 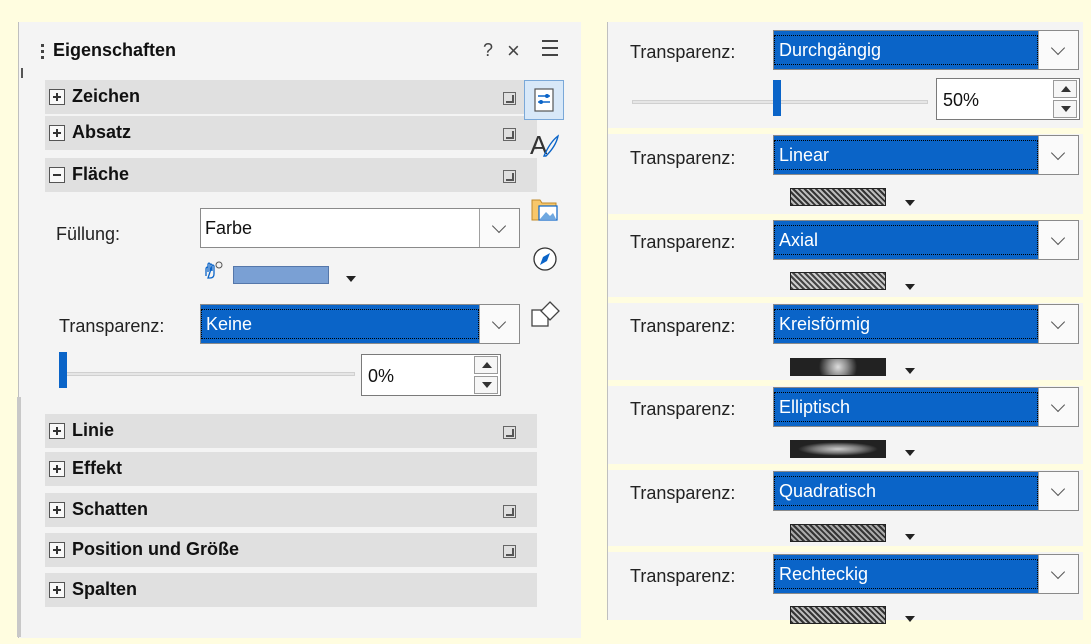 I want to click on fill-color-swatch, so click(x=281, y=275).